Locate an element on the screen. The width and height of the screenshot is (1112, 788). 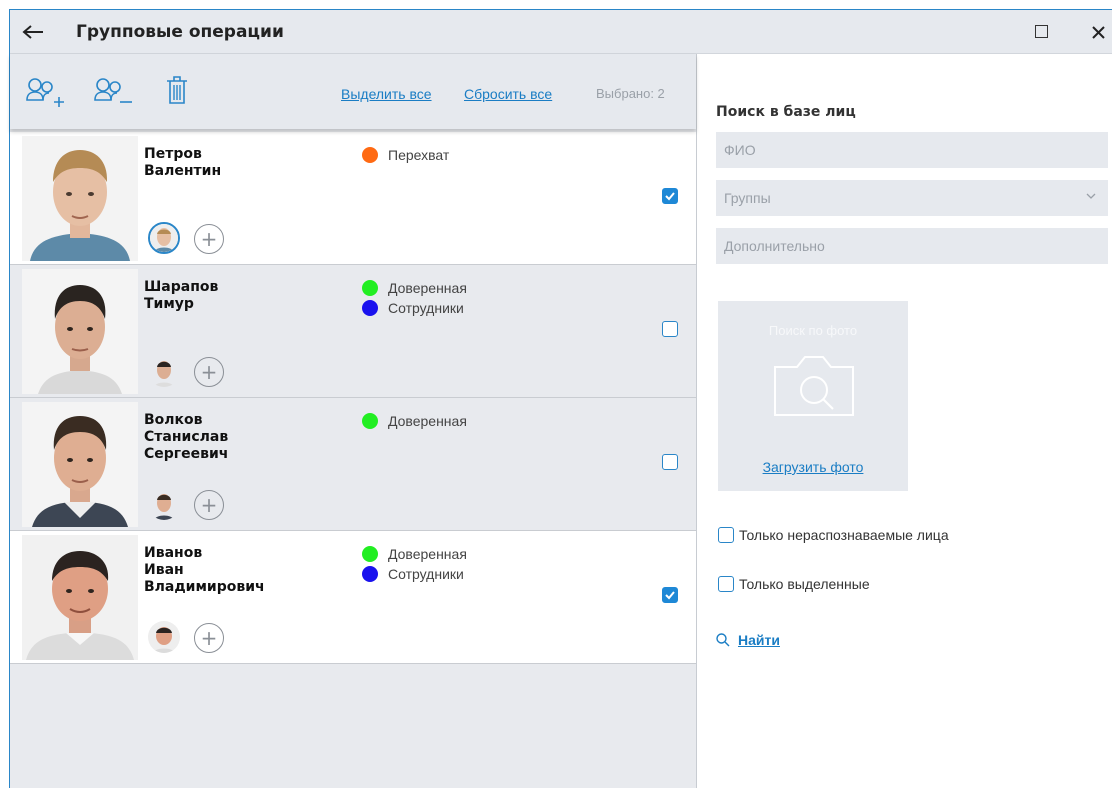
add-person-icon is located at coordinates (45, 92).